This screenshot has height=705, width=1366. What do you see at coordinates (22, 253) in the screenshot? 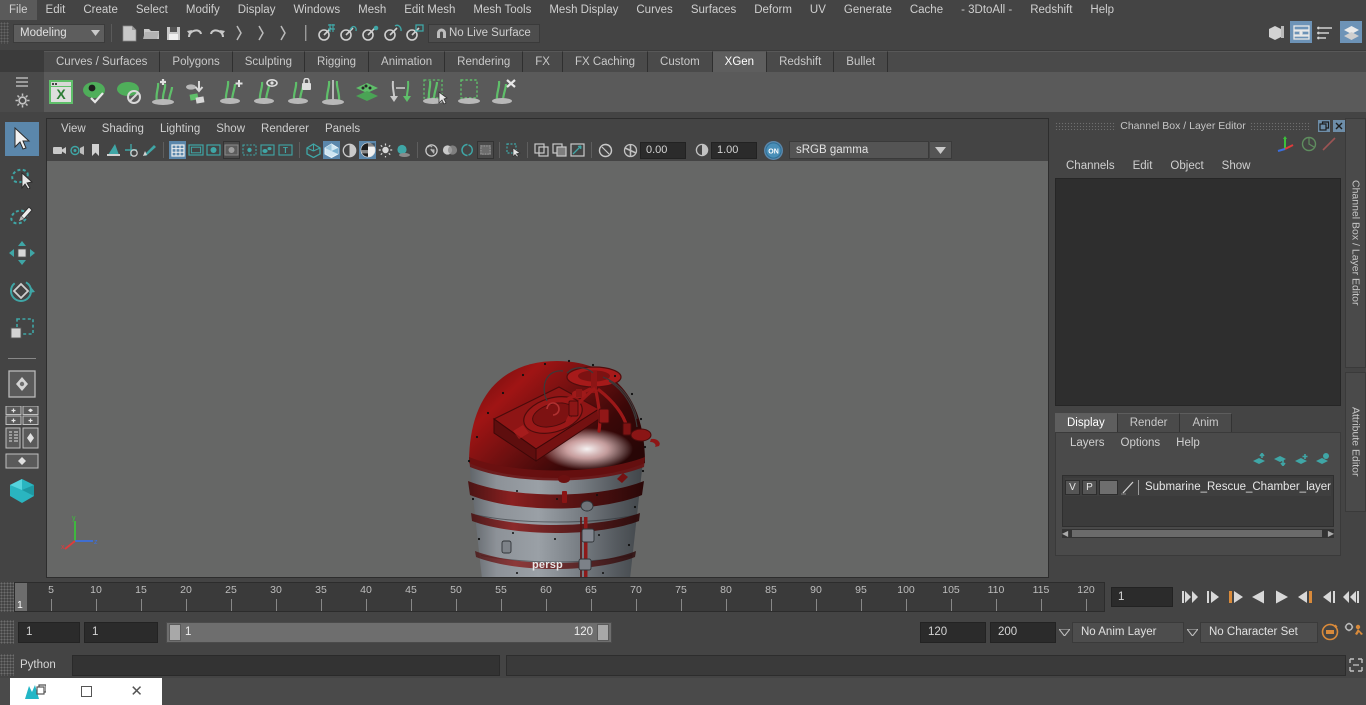
I see `move-tool` at bounding box center [22, 253].